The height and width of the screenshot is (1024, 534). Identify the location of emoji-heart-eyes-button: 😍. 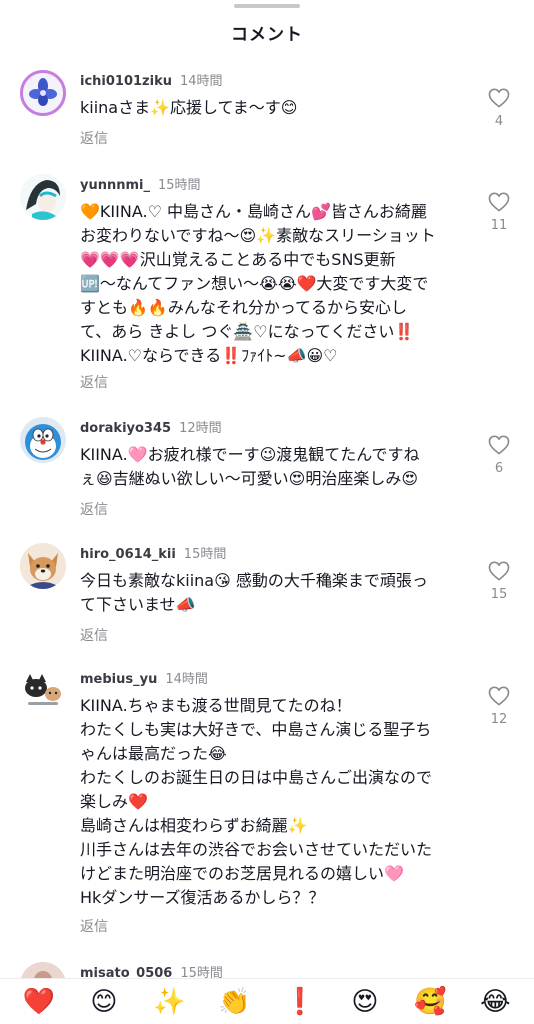
(365, 1002).